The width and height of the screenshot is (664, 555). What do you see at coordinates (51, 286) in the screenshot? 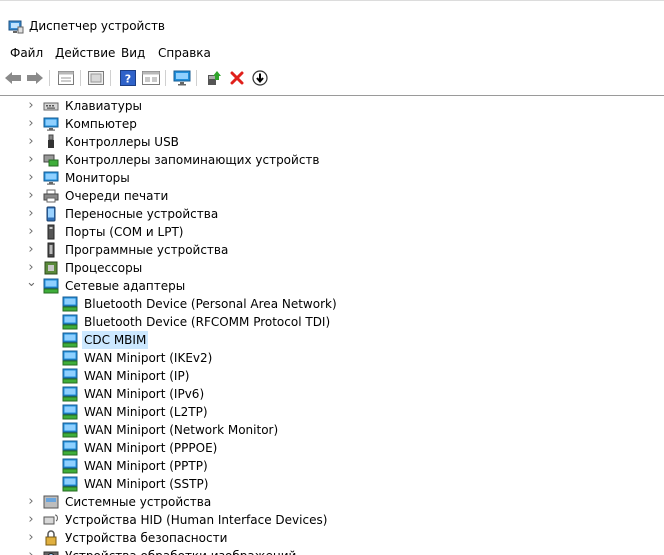
I see `network-adapter-icon` at bounding box center [51, 286].